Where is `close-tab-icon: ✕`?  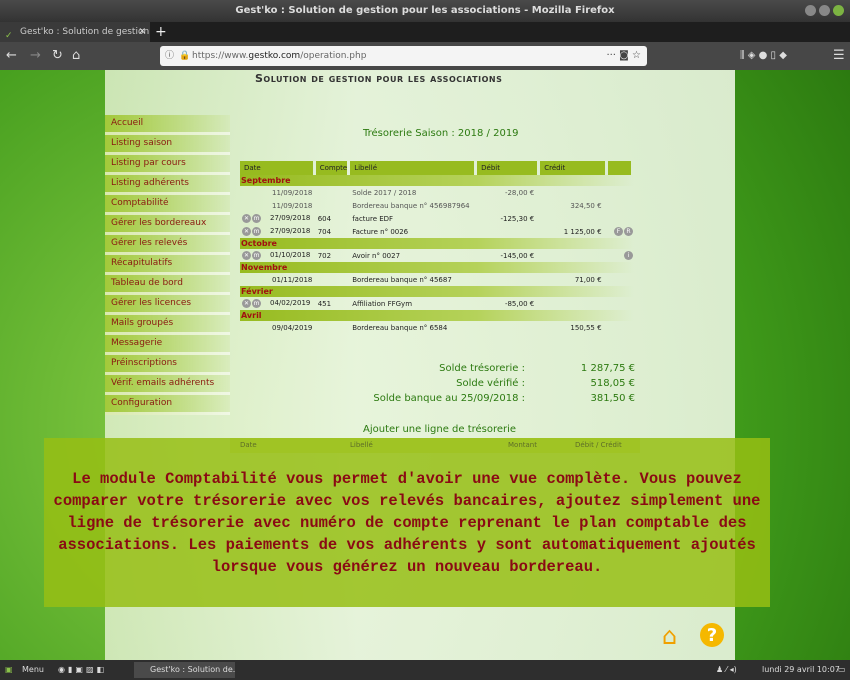
close-tab-icon: ✕ is located at coordinates (142, 32).